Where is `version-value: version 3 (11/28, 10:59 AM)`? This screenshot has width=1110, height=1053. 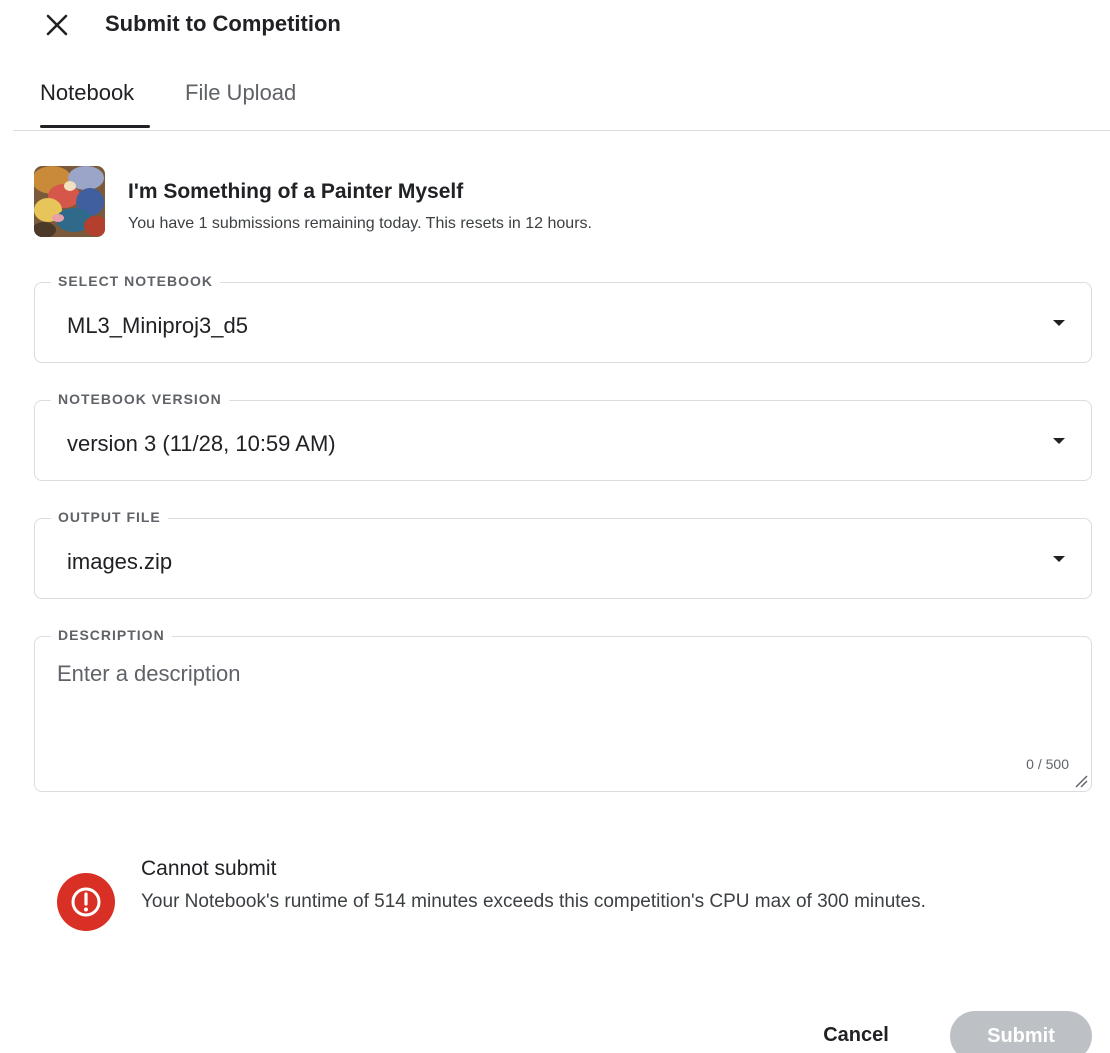 version-value: version 3 (11/28, 10:59 AM) is located at coordinates (201, 443).